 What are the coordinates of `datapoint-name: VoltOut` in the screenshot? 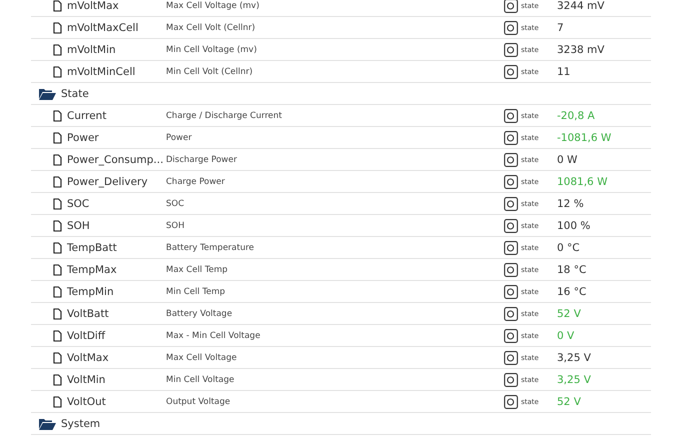 It's located at (86, 402).